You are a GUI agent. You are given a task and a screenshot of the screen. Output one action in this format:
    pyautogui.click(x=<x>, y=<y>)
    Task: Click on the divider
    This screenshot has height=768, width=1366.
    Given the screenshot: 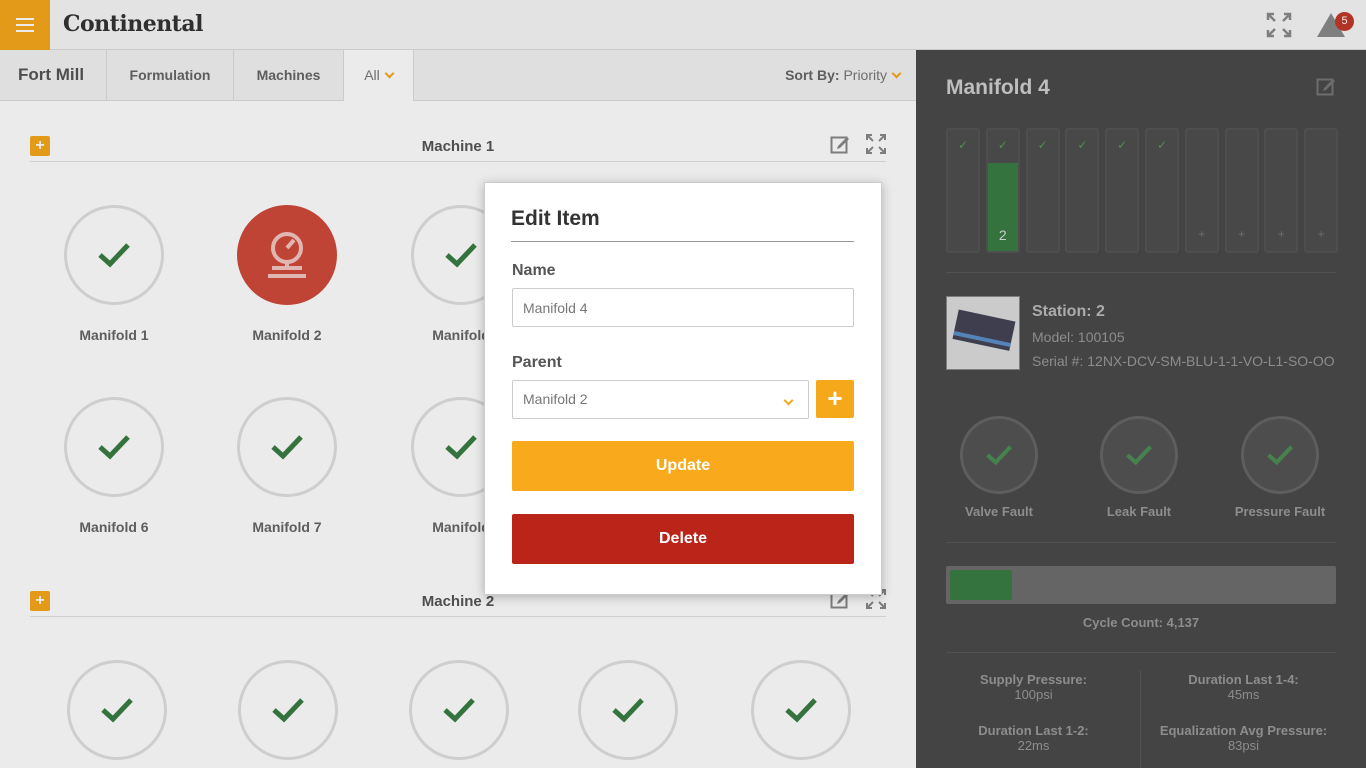 What is the action you would take?
    pyautogui.click(x=682, y=241)
    